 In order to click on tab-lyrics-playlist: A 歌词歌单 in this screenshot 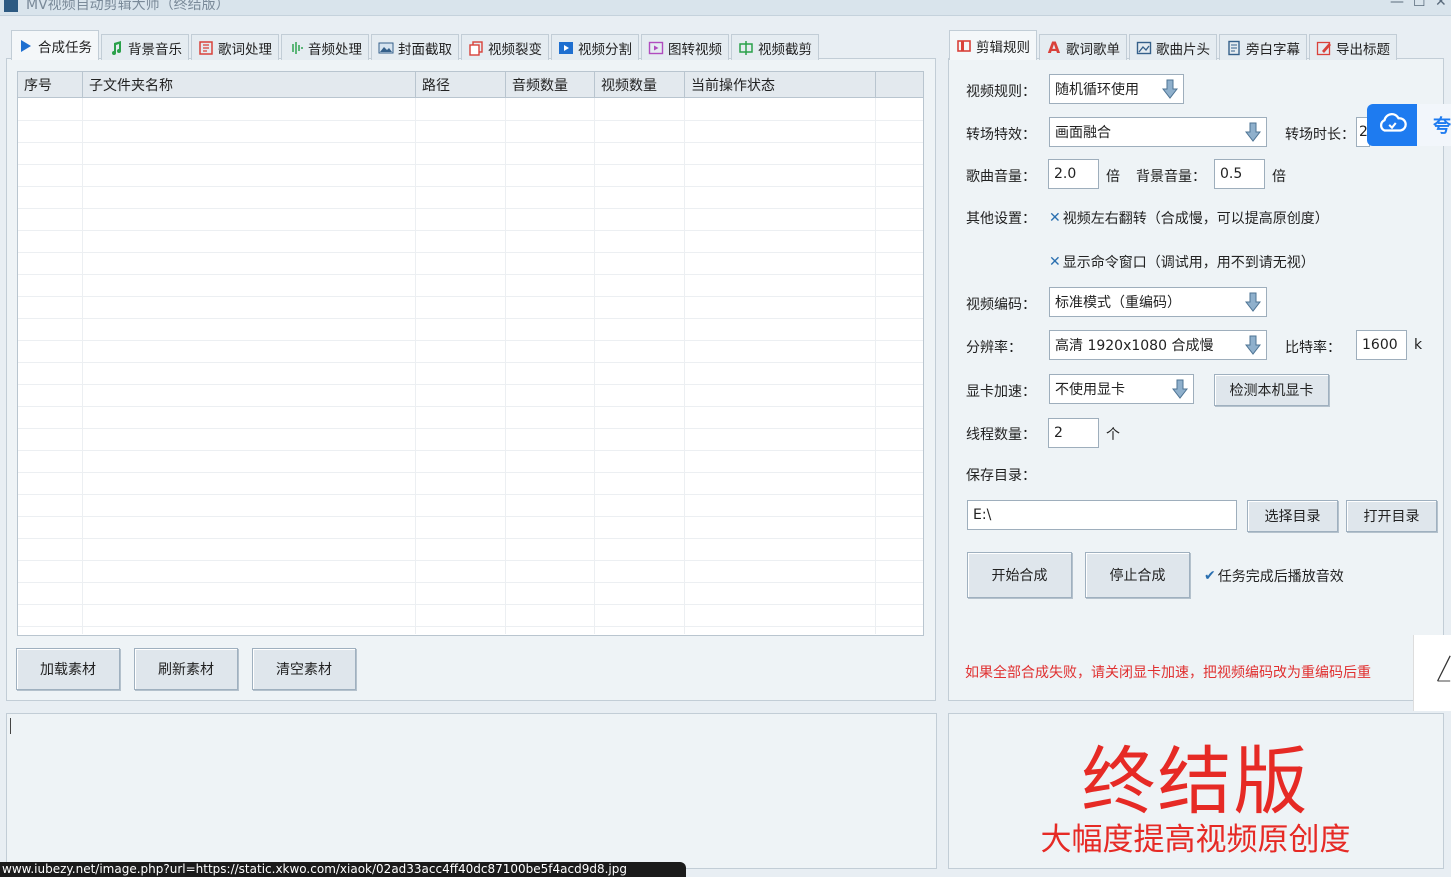, I will do `click(1083, 47)`.